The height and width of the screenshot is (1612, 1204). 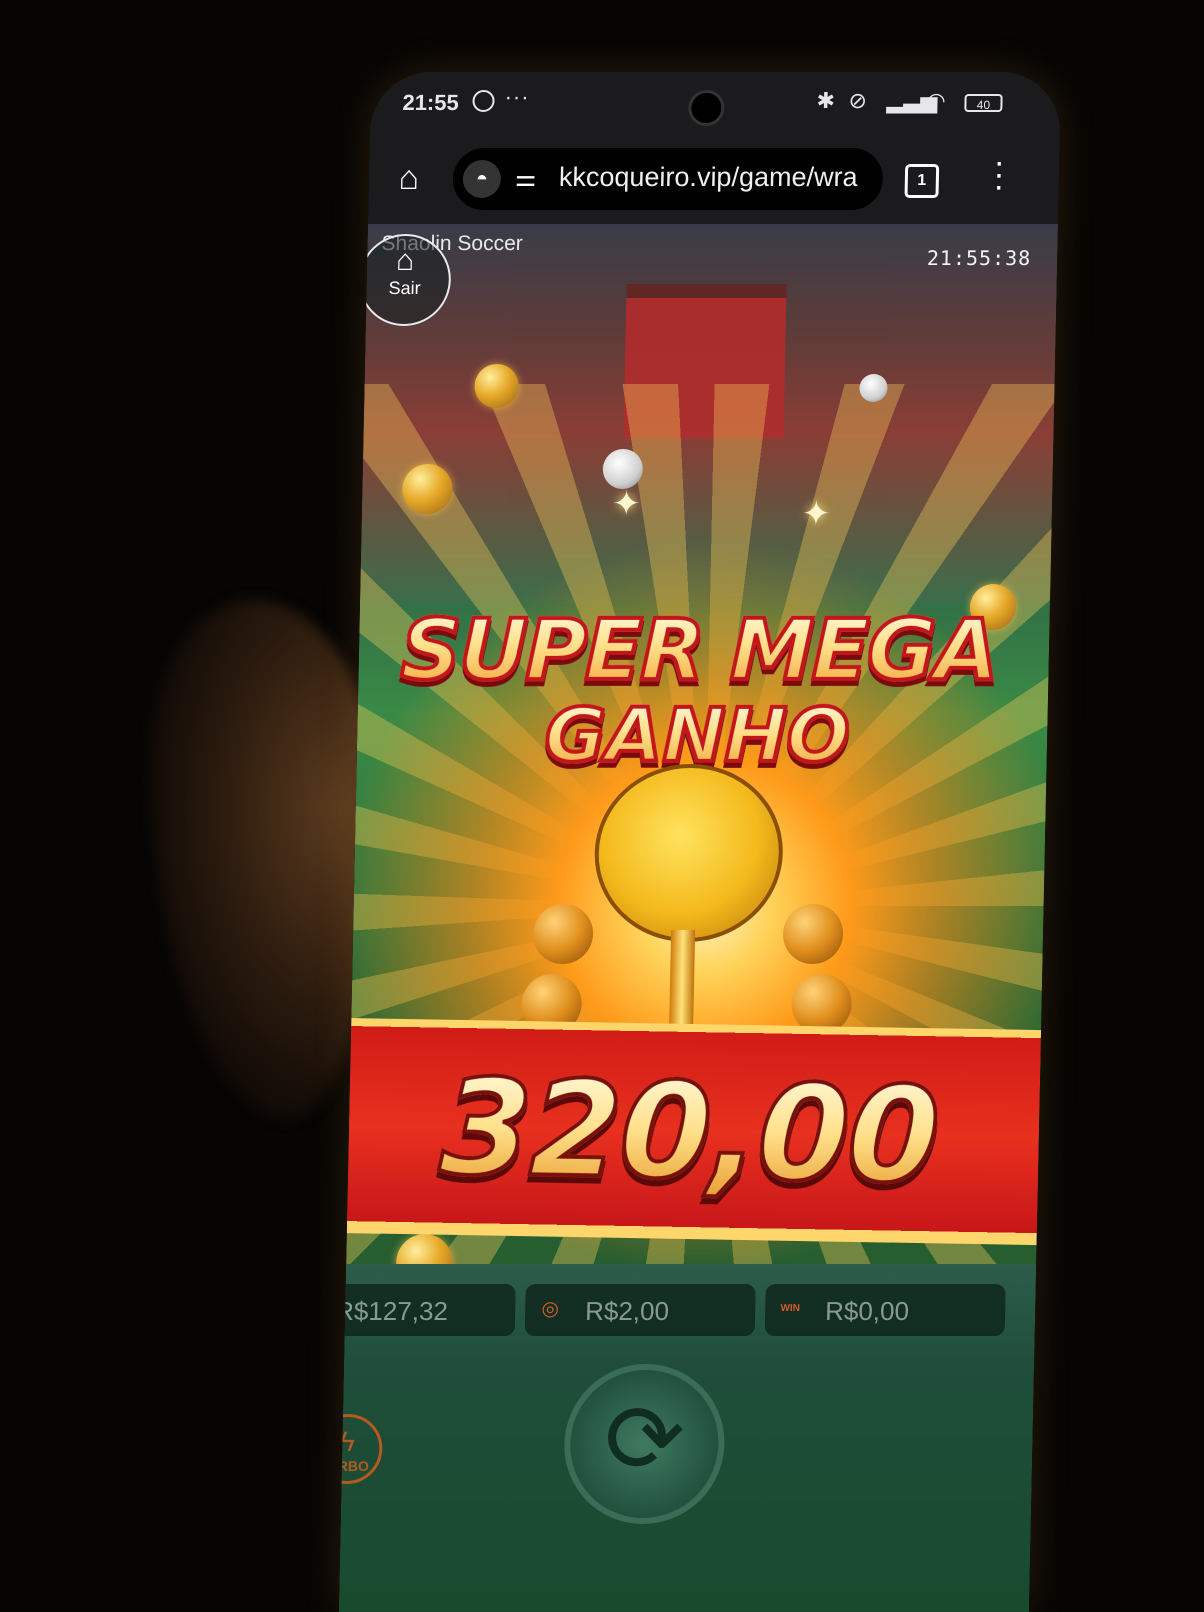 What do you see at coordinates (867, 1311) in the screenshot?
I see `win-value: R$0,00` at bounding box center [867, 1311].